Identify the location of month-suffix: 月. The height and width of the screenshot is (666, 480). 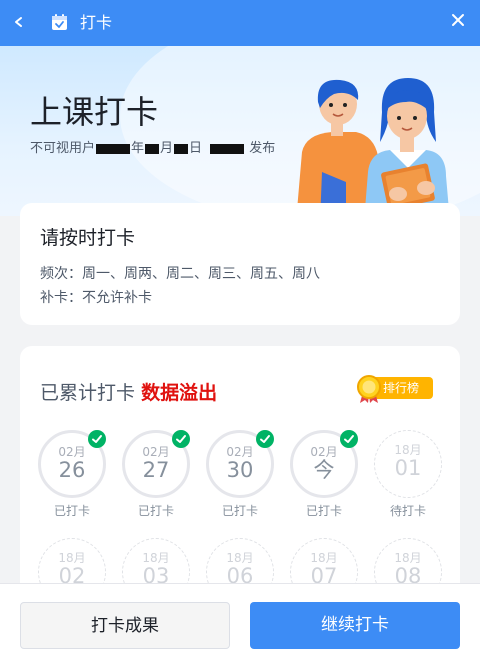
(167, 148).